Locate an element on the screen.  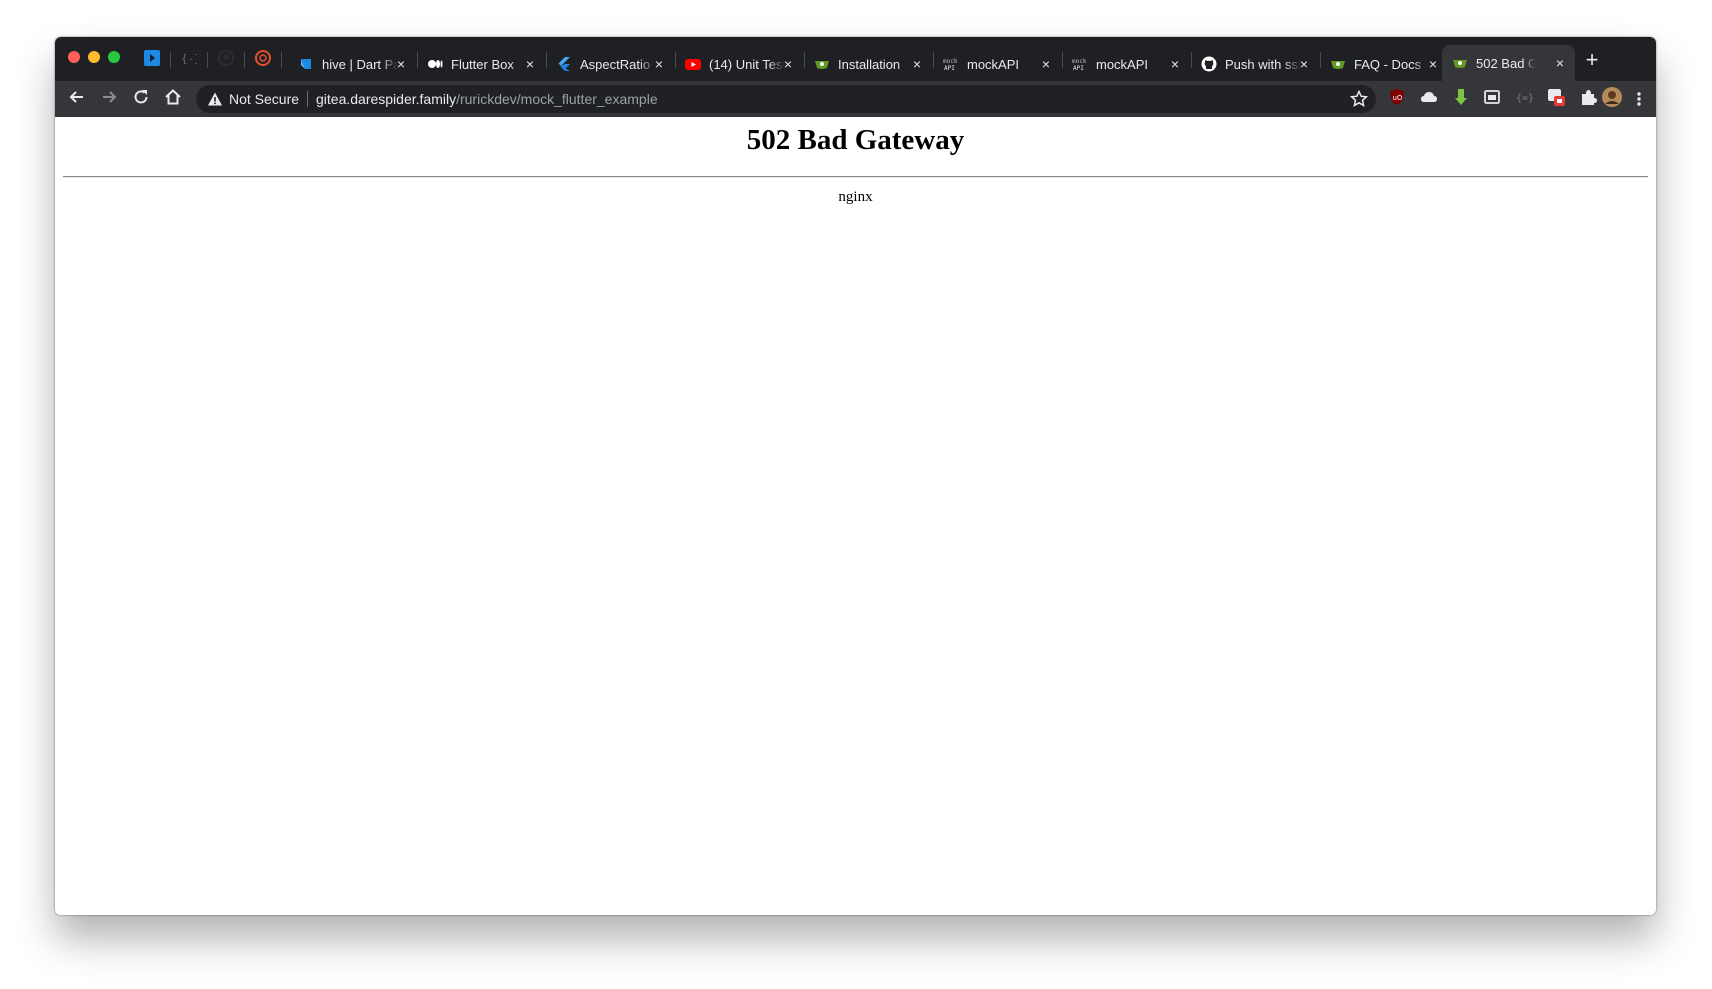
home-icon is located at coordinates (173, 99).